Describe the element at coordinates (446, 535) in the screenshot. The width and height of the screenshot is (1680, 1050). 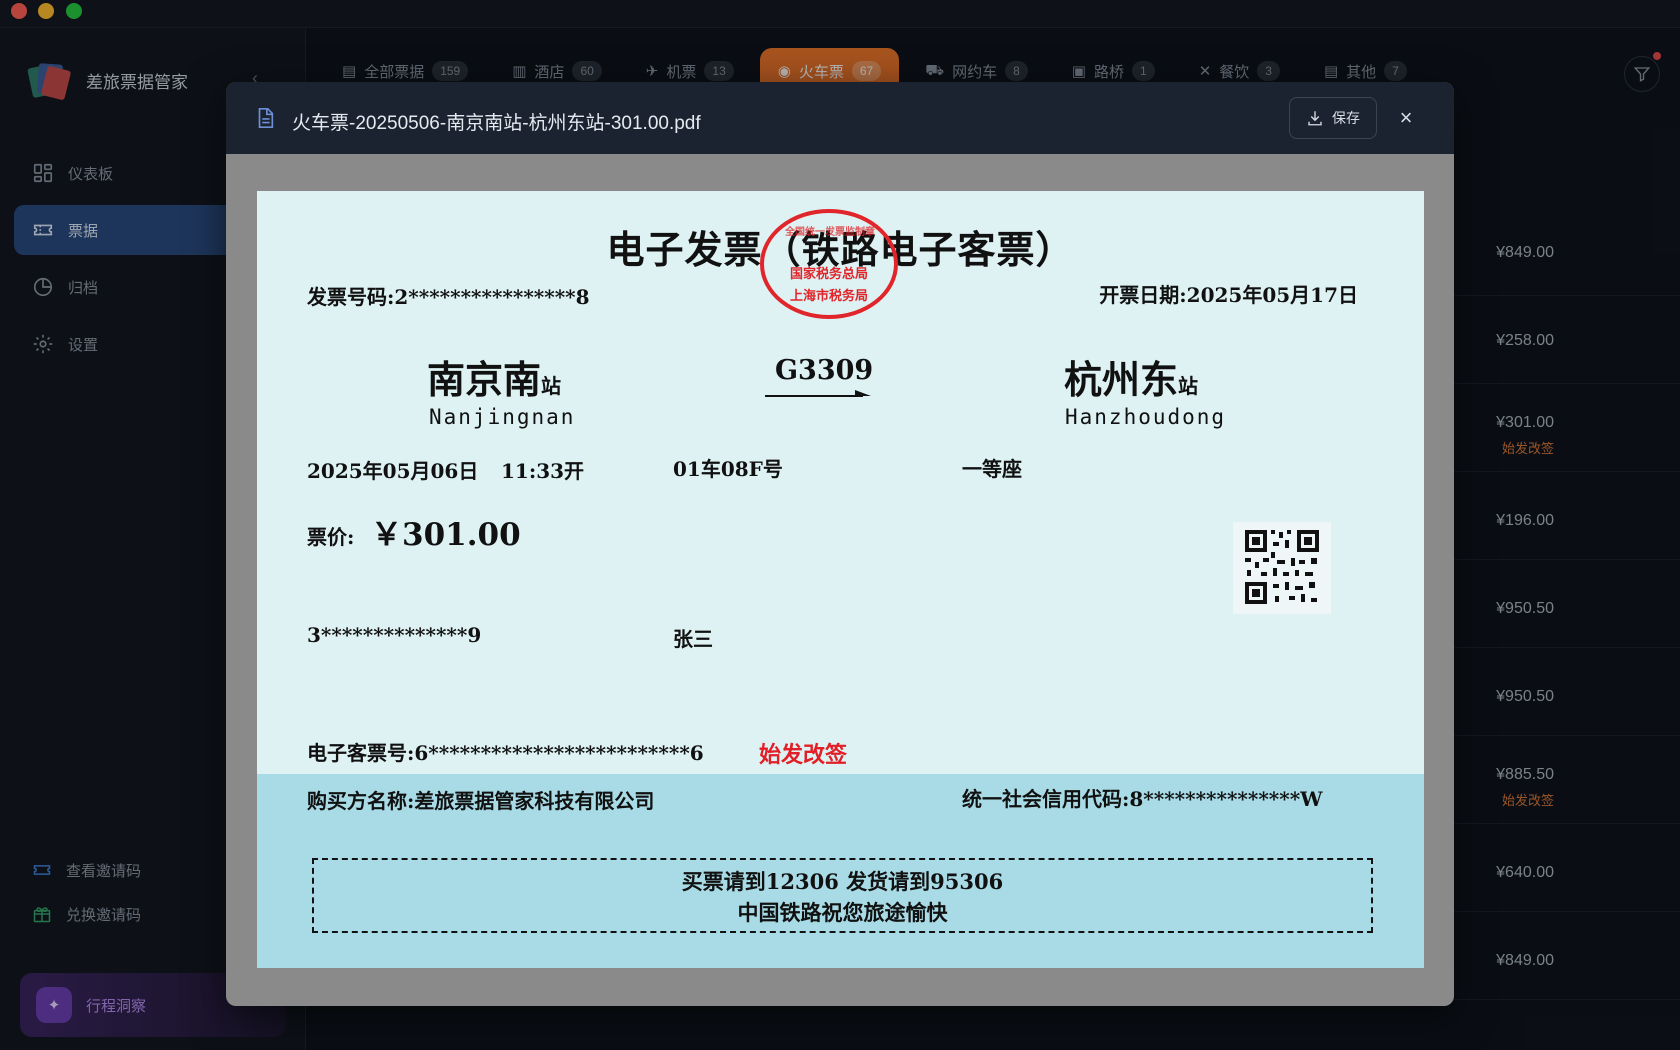
I see `ticket-price: ￥301.00` at that location.